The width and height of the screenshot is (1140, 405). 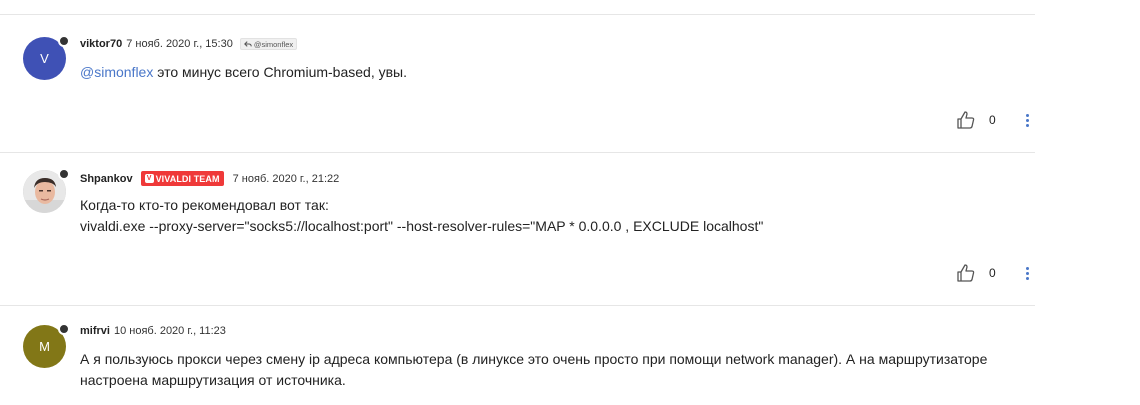 I want to click on reply-to-chip: @simonflex, so click(x=268, y=44).